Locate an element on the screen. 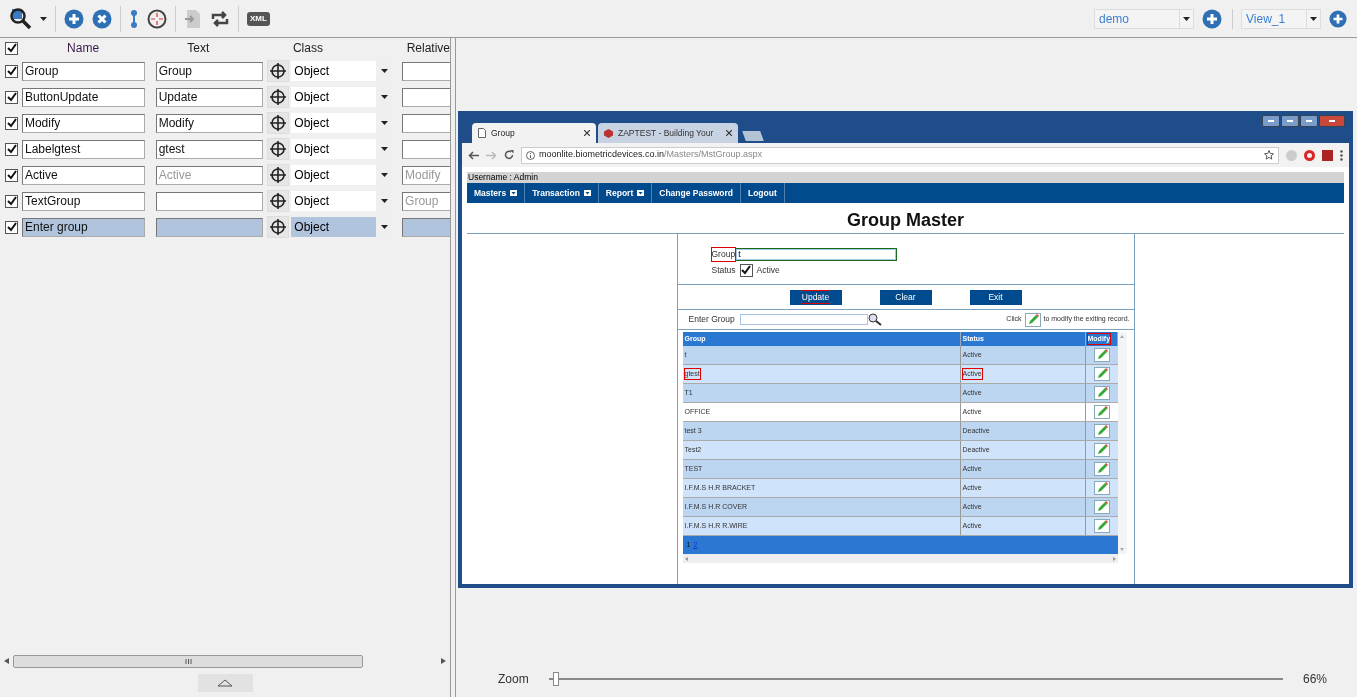 This screenshot has height=697, width=1357. chevron-up-icon is located at coordinates (225, 683).